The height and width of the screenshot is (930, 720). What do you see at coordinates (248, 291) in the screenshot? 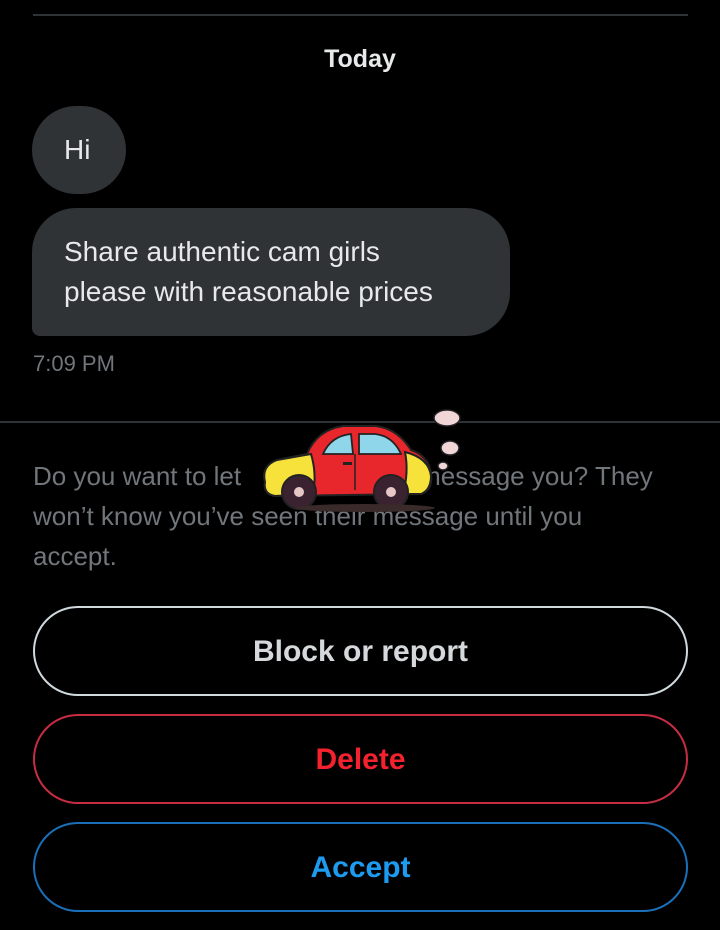
I see `message-text-line: please with reasonable prices` at bounding box center [248, 291].